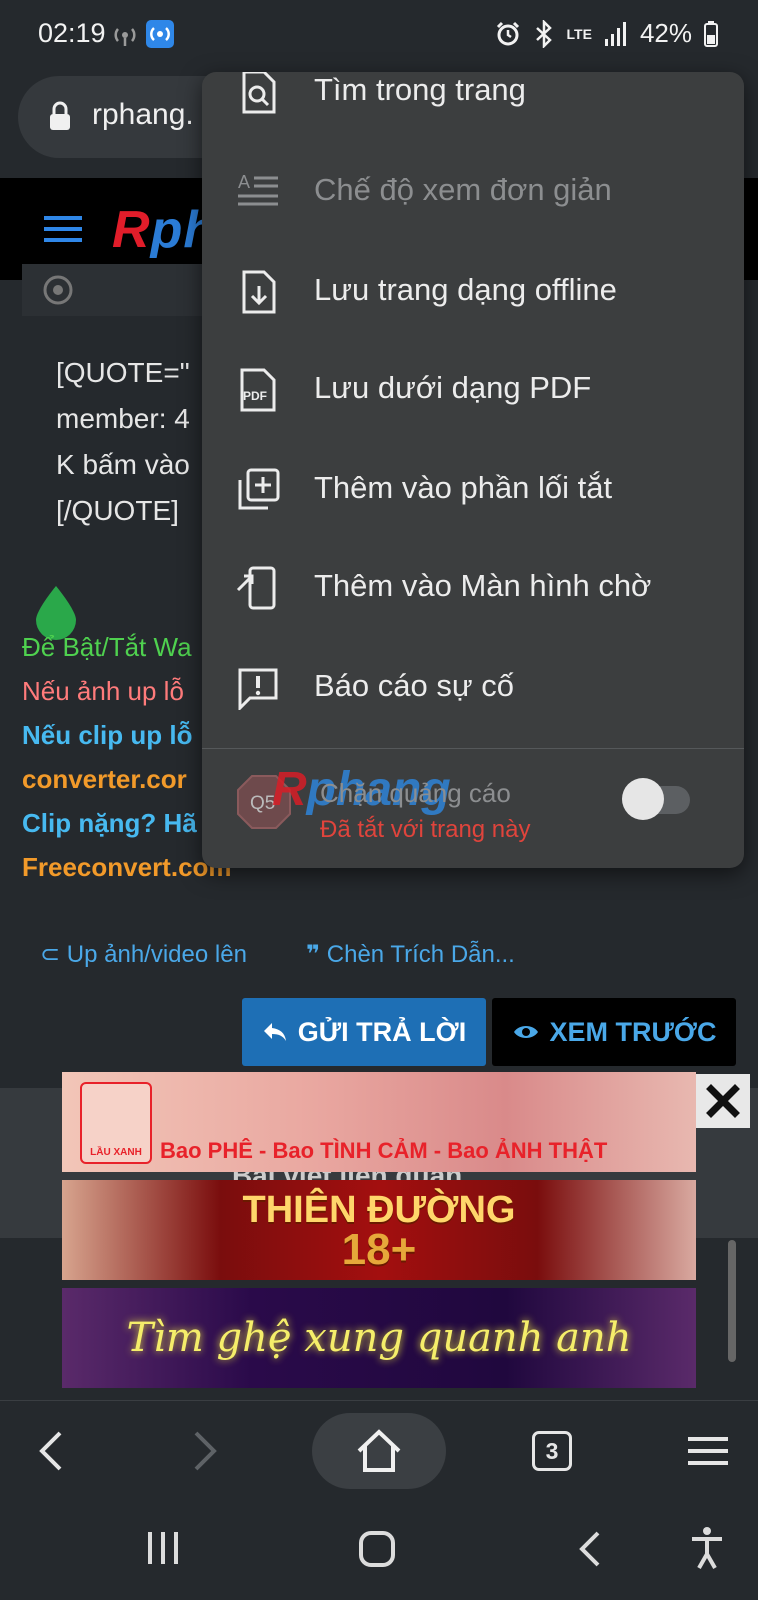  I want to click on scrollbar-thumb, so click(732, 1301).